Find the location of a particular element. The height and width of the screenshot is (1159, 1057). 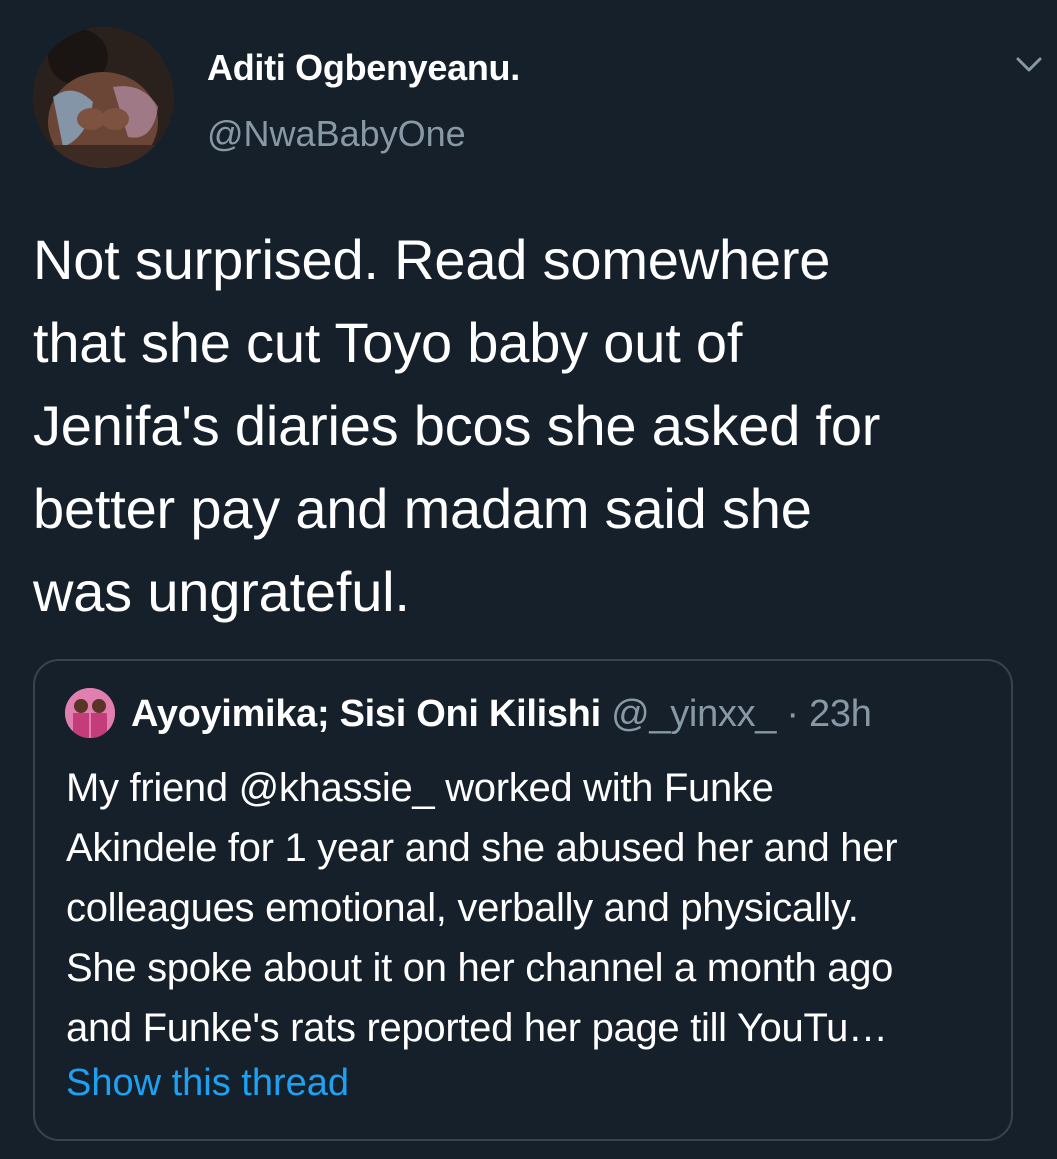

author-avatar is located at coordinates (103, 97).